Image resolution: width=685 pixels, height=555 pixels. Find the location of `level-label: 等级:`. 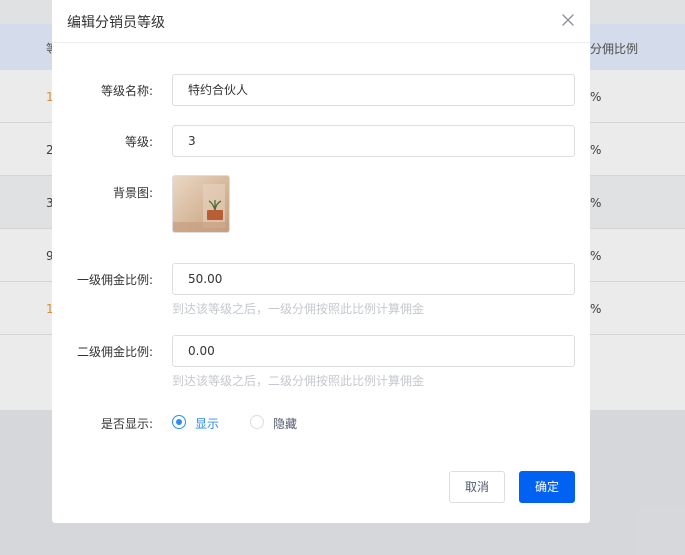

level-label: 等级: is located at coordinates (138, 142).